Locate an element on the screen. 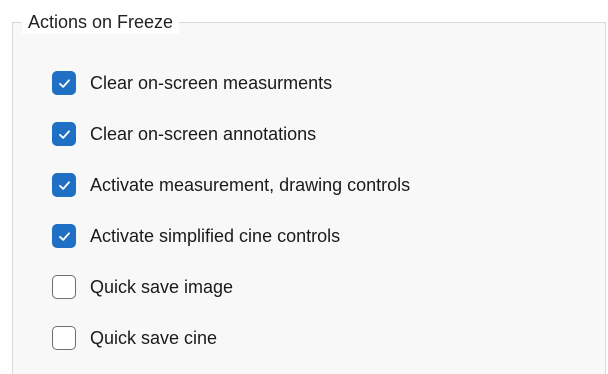 The width and height of the screenshot is (608, 374). option-label: Clear on-screen annotations is located at coordinates (203, 134).